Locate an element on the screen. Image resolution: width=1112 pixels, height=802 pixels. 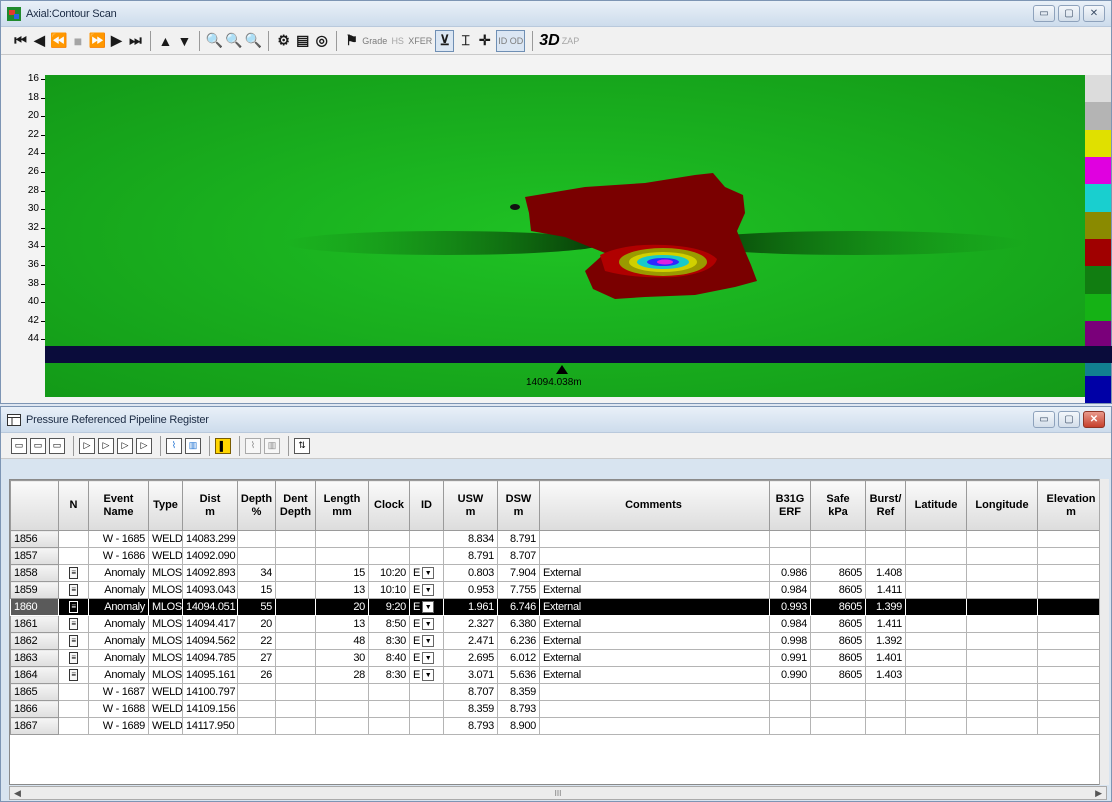
cell-dist: 14094.785 is located at coordinates (210, 658).